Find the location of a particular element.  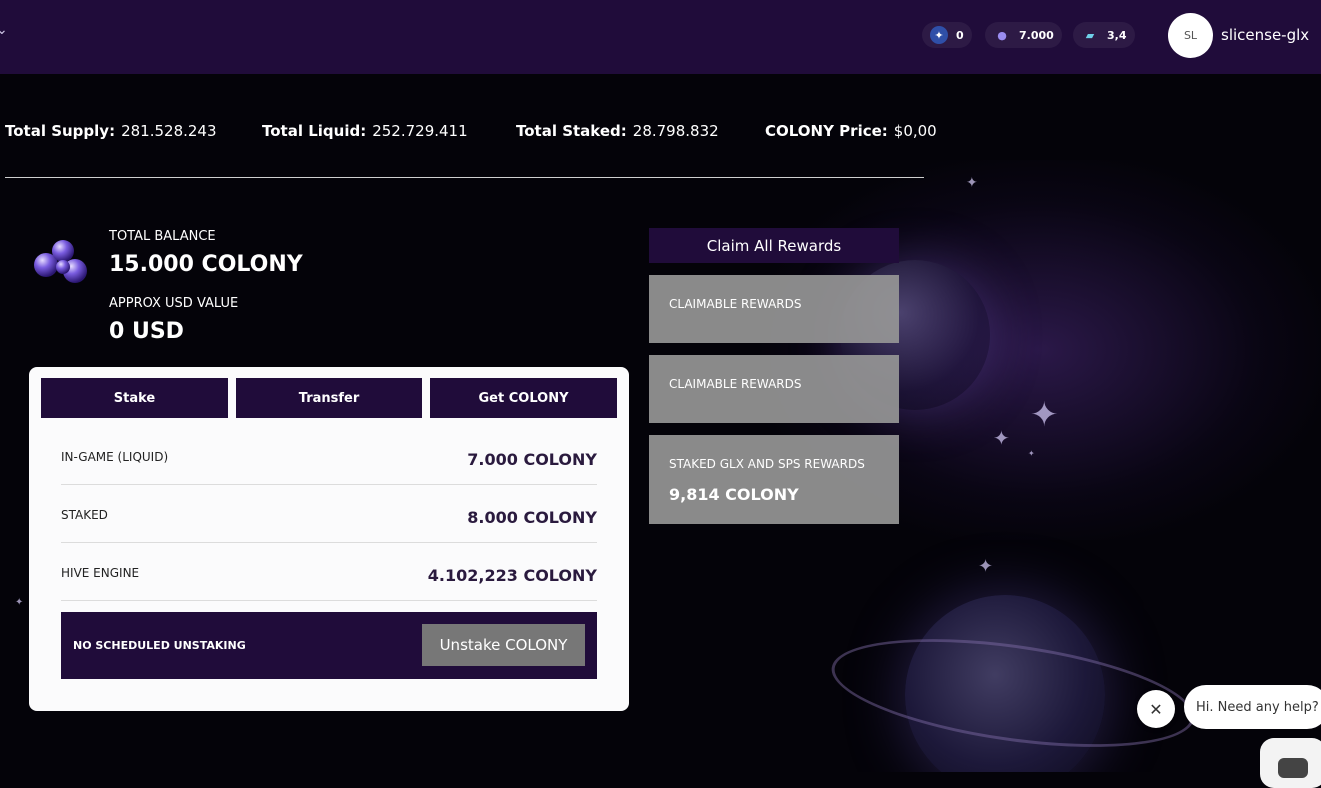

usd-value: 0 USD is located at coordinates (146, 331).